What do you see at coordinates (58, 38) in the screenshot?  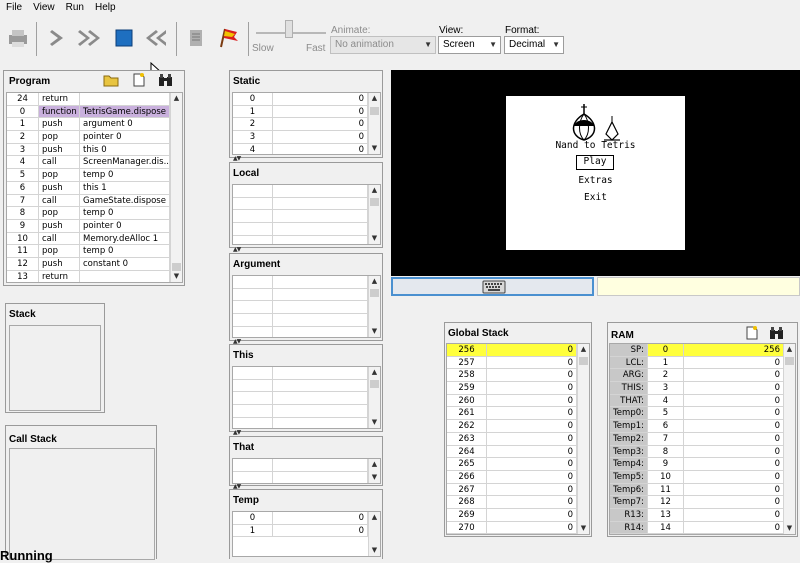 I see `single-step-button` at bounding box center [58, 38].